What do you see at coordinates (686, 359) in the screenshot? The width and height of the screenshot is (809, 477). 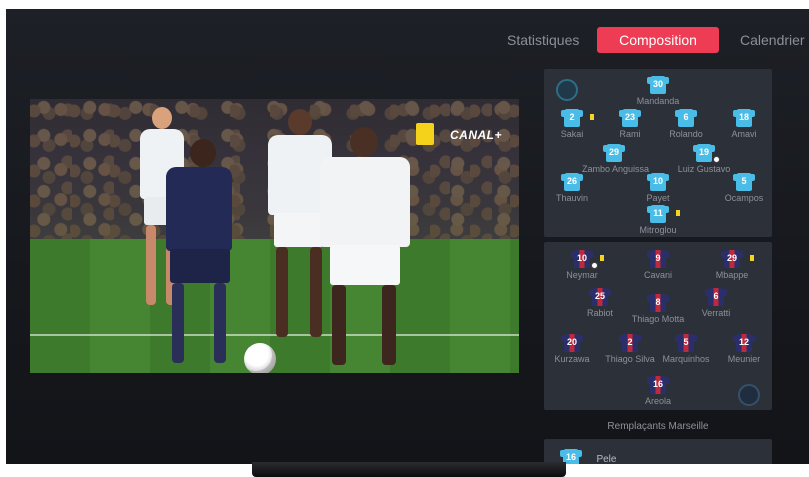 I see `player-name: Marquinhos` at bounding box center [686, 359].